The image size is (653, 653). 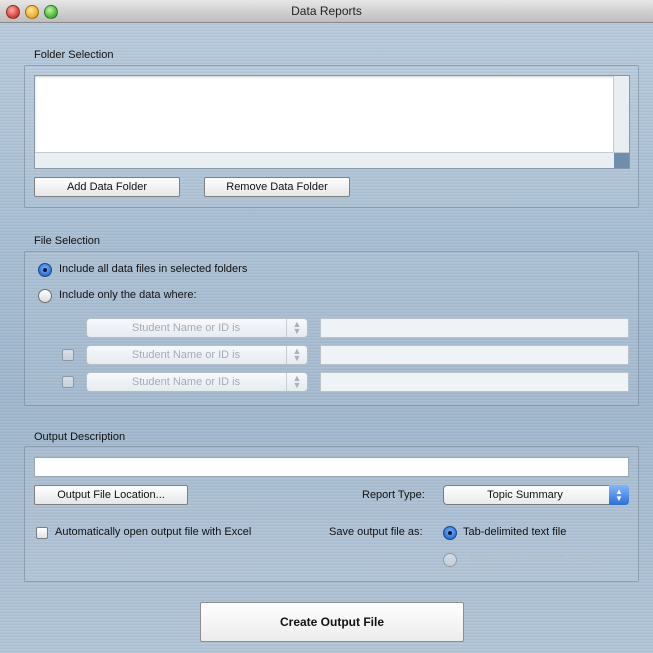 I want to click on report-type-select: Topic Summary ▲ ▼, so click(x=536, y=495).